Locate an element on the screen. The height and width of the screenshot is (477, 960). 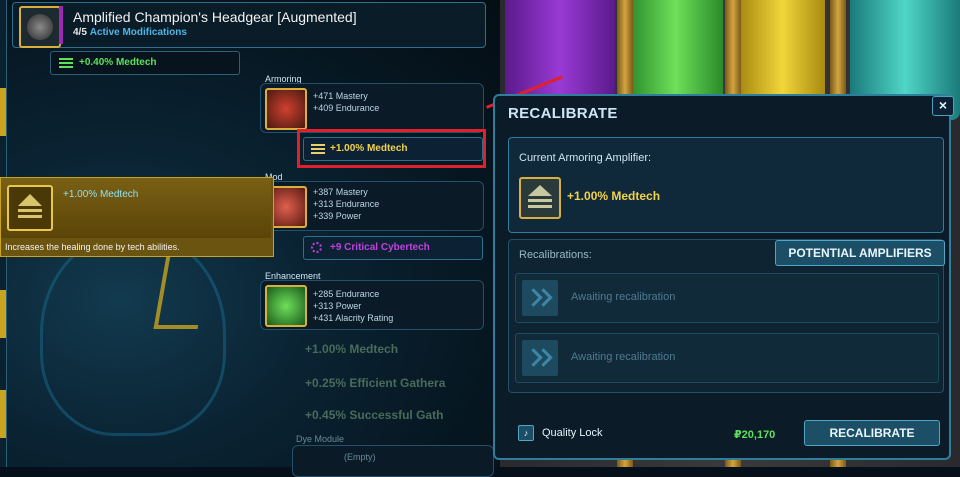
potential-amplifiers-button: POTENTIAL AMPLIFIERS is located at coordinates (860, 253).